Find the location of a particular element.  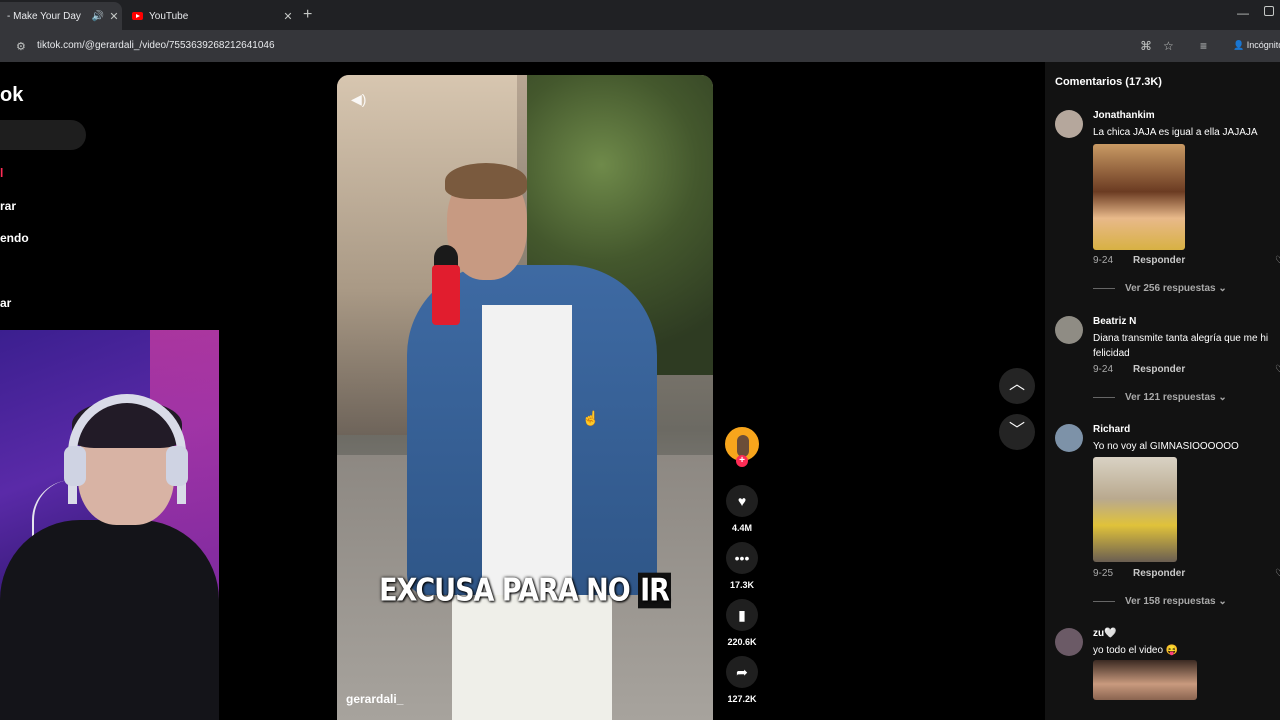

tab-tiktok: - Make Your Day 🔊 ✕ is located at coordinates (61, 16).